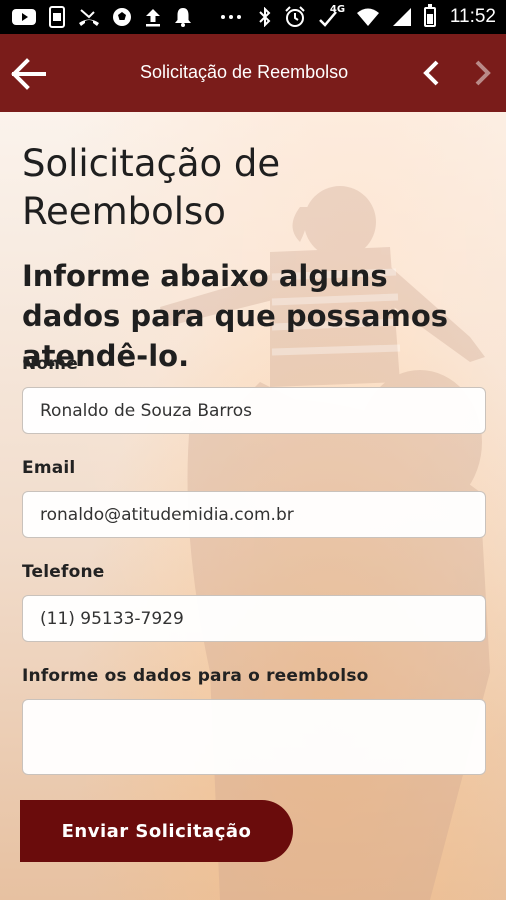  I want to click on phone-label: Telefone, so click(63, 572).